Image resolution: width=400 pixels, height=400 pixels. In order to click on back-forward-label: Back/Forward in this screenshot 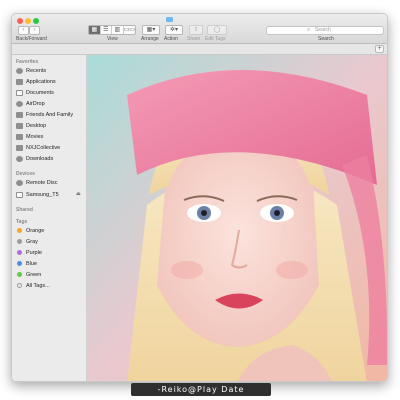, I will do `click(31, 39)`.